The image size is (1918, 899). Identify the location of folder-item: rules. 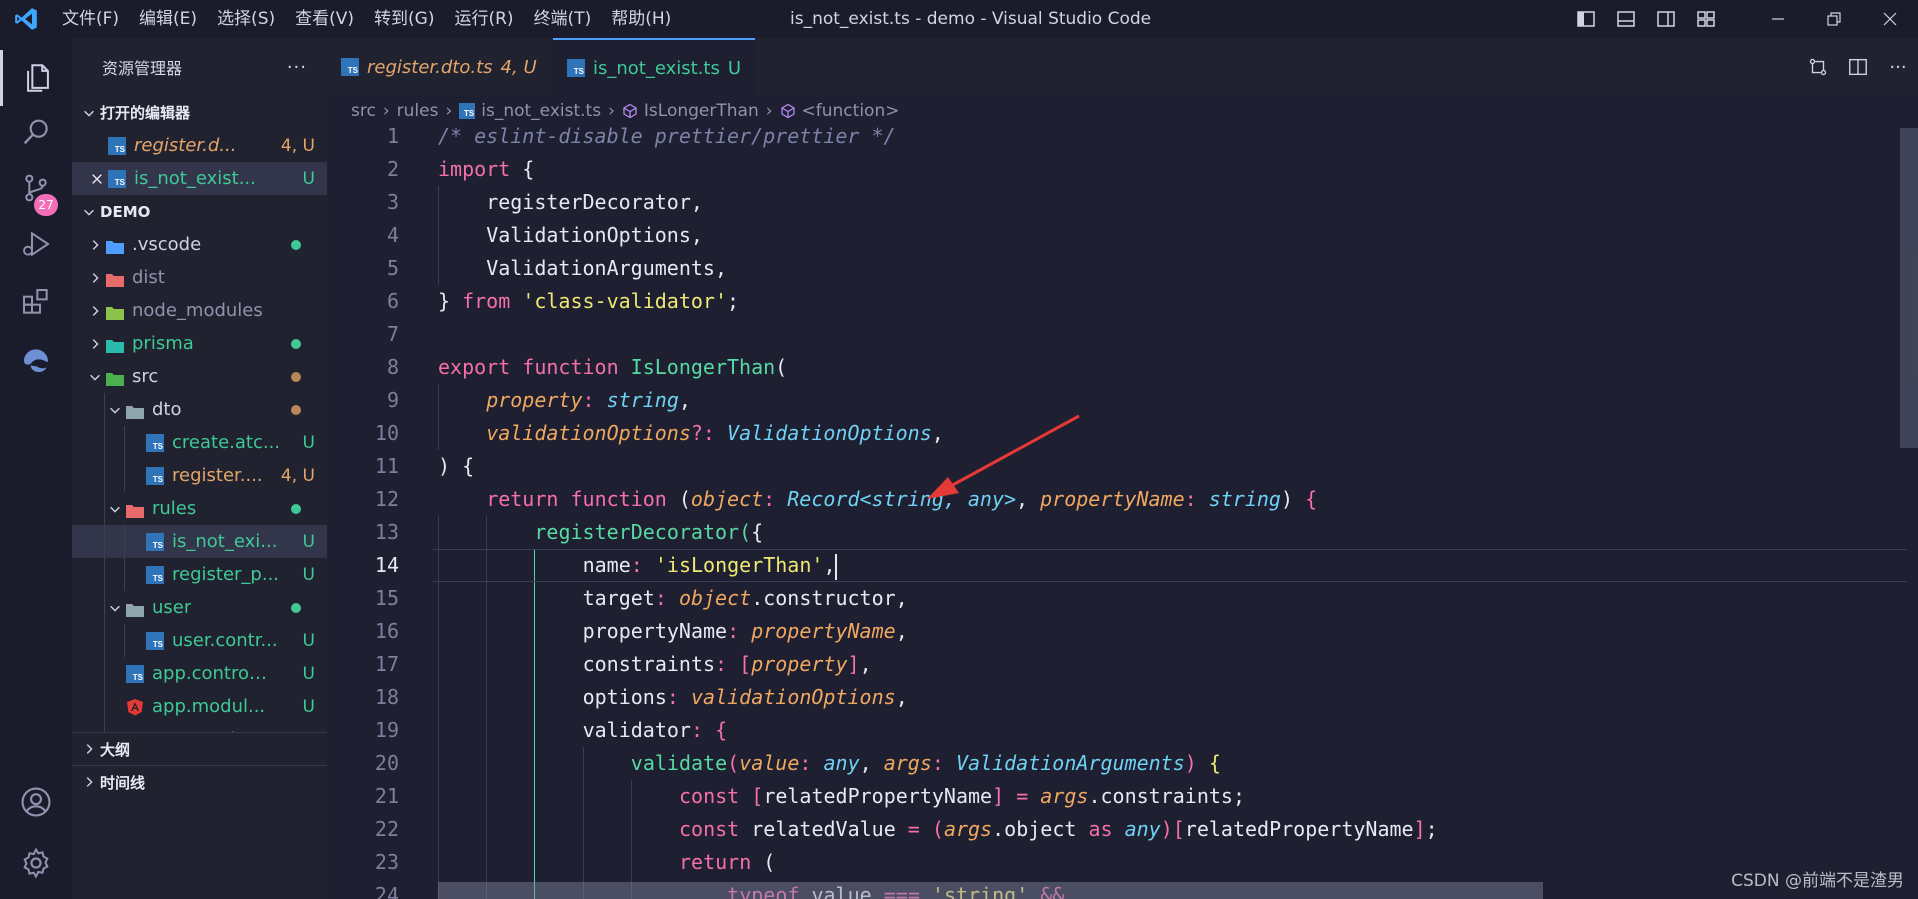
(199, 508).